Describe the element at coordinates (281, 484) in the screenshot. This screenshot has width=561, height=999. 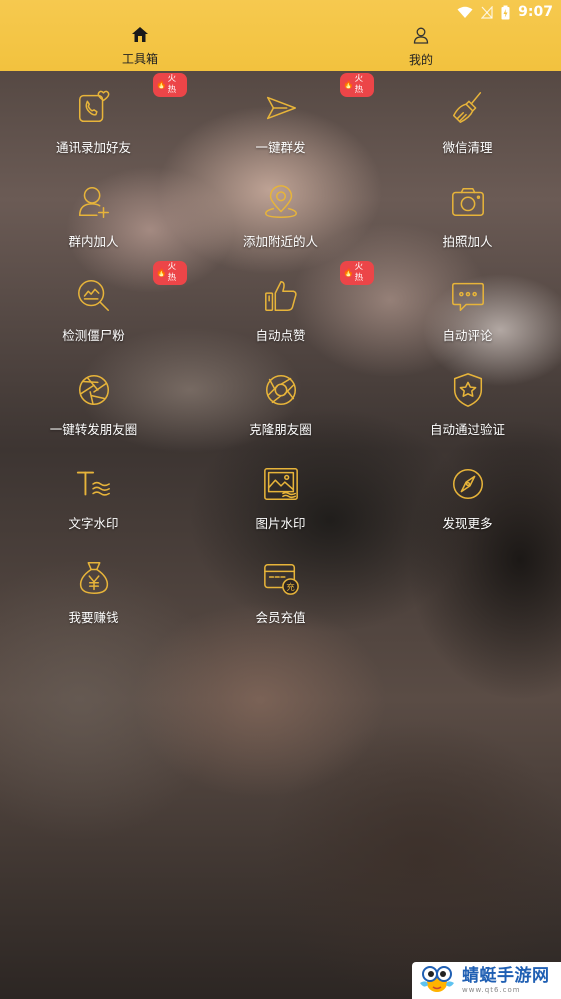
I see `image-watermark-icon` at that location.